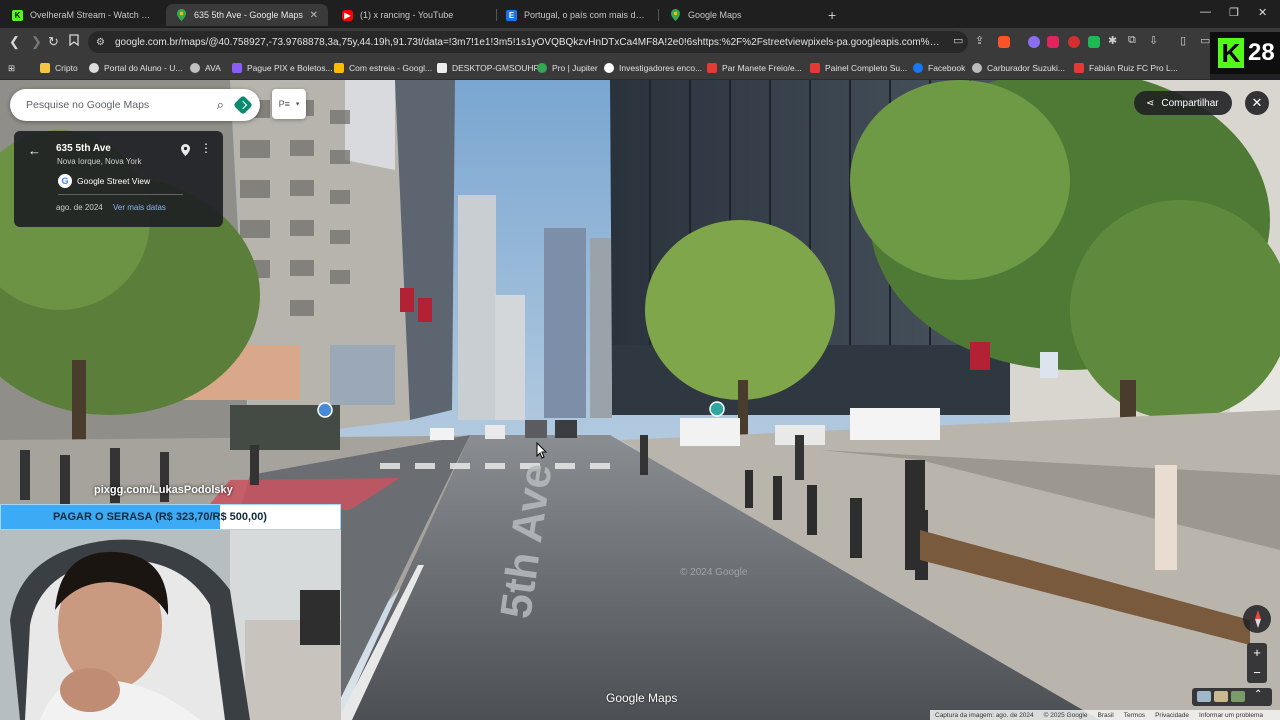  What do you see at coordinates (1257, 103) in the screenshot?
I see `close-street-view-icon: ✕` at bounding box center [1257, 103].